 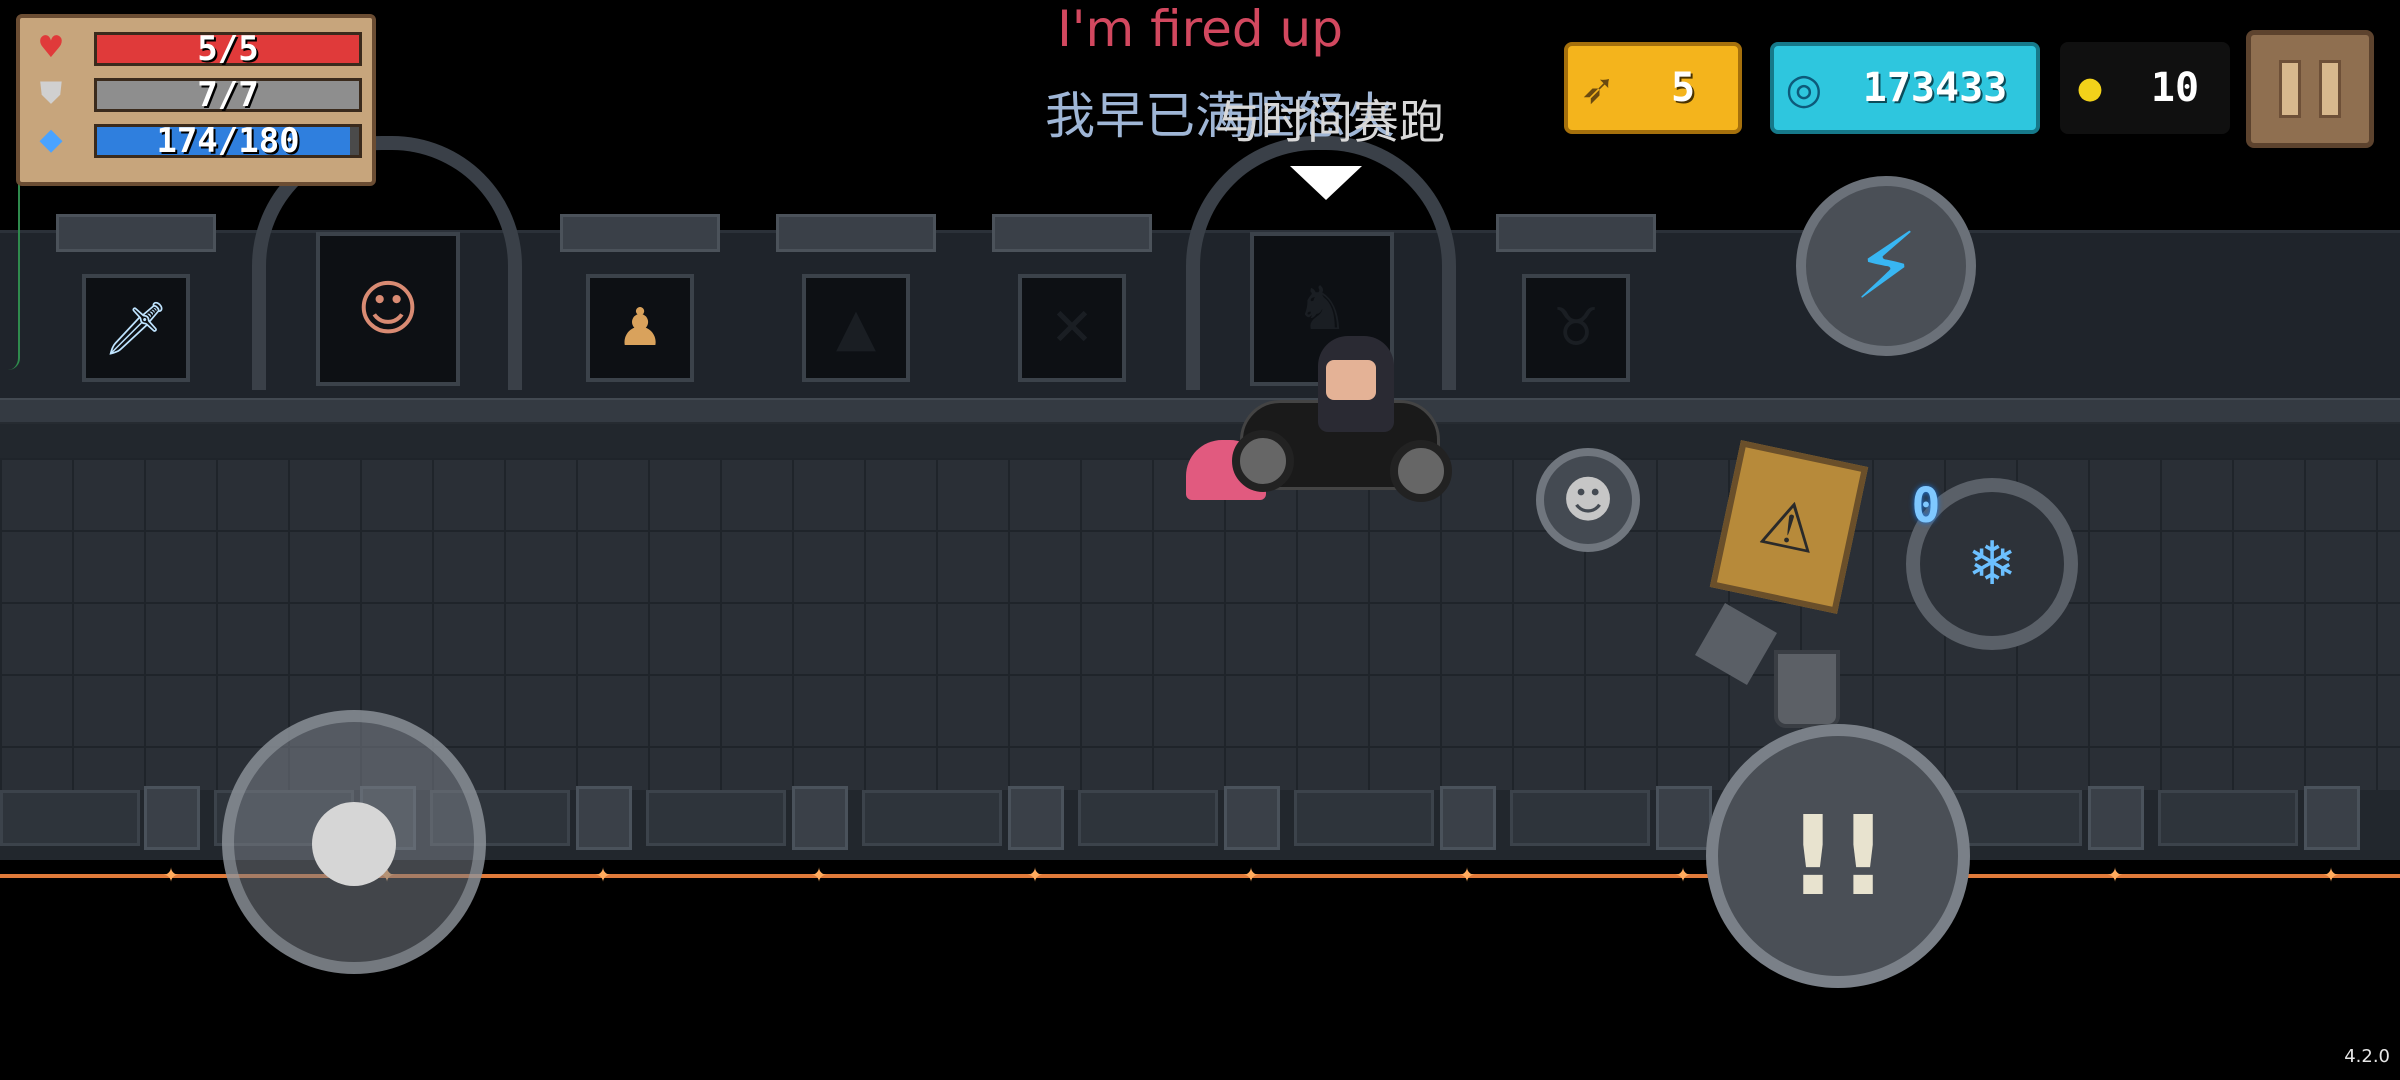 I want to click on energy-value: 174/180, so click(x=228, y=141).